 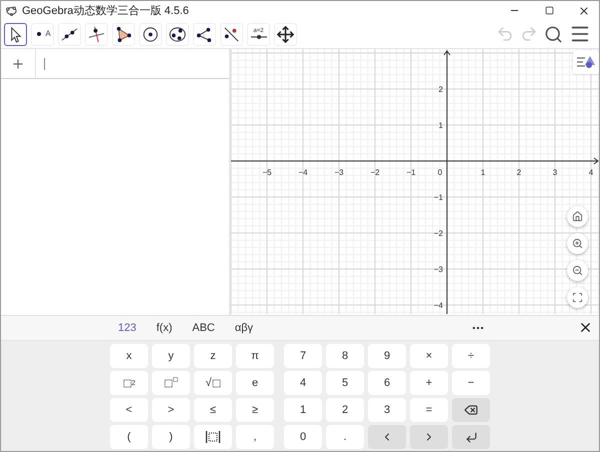 I want to click on search-icon, so click(x=553, y=34).